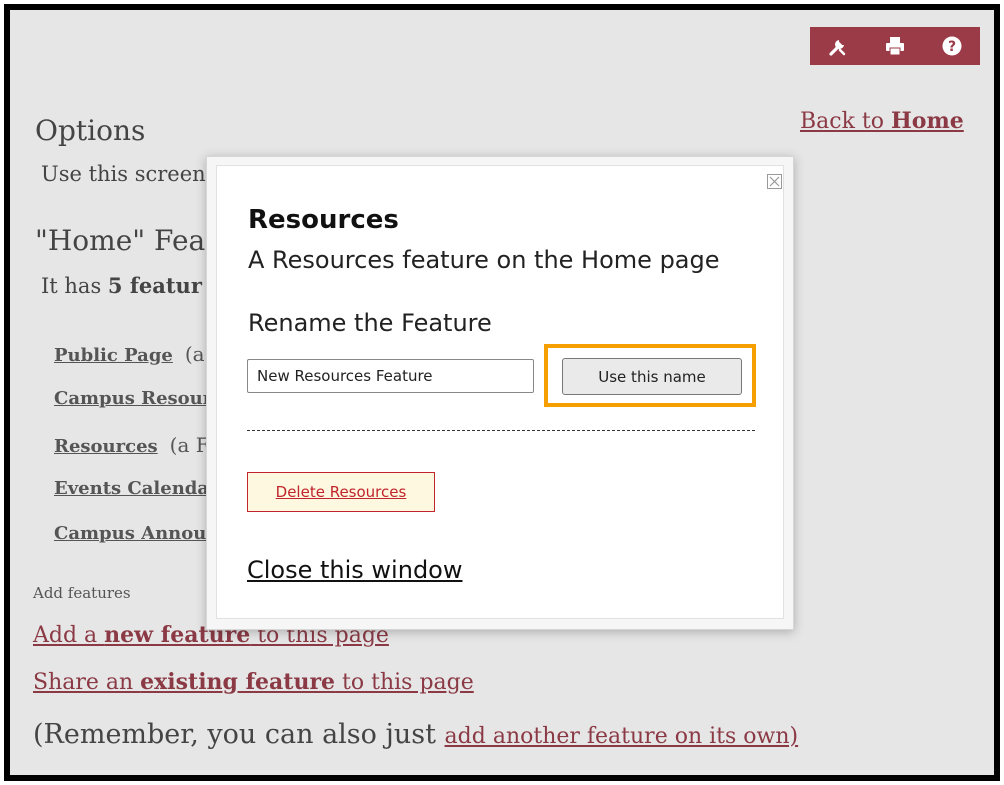 The height and width of the screenshot is (785, 1004). Describe the element at coordinates (774, 181) in the screenshot. I see `close-icon` at that location.